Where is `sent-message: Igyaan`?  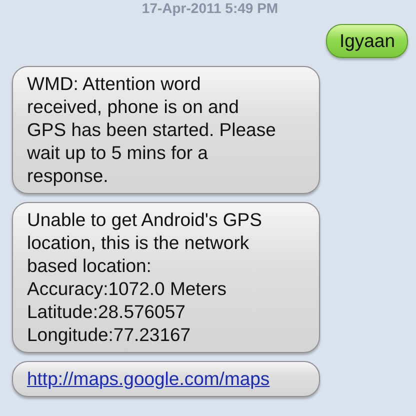 sent-message: Igyaan is located at coordinates (367, 41).